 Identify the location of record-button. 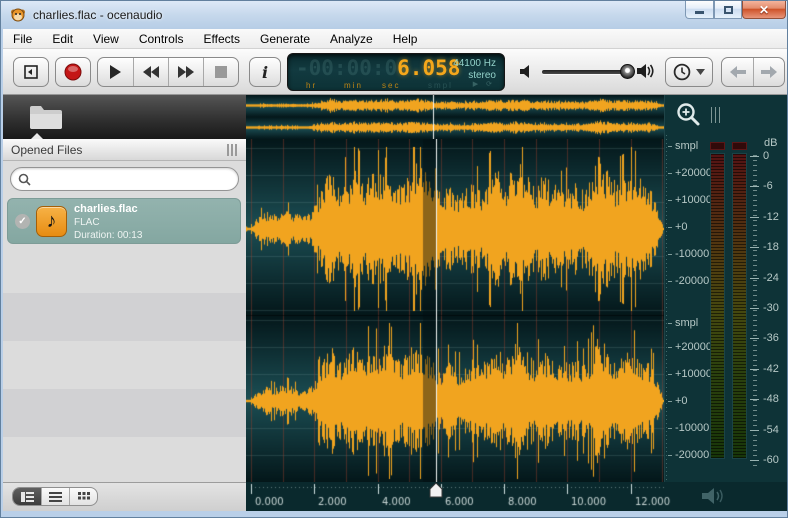
(73, 72).